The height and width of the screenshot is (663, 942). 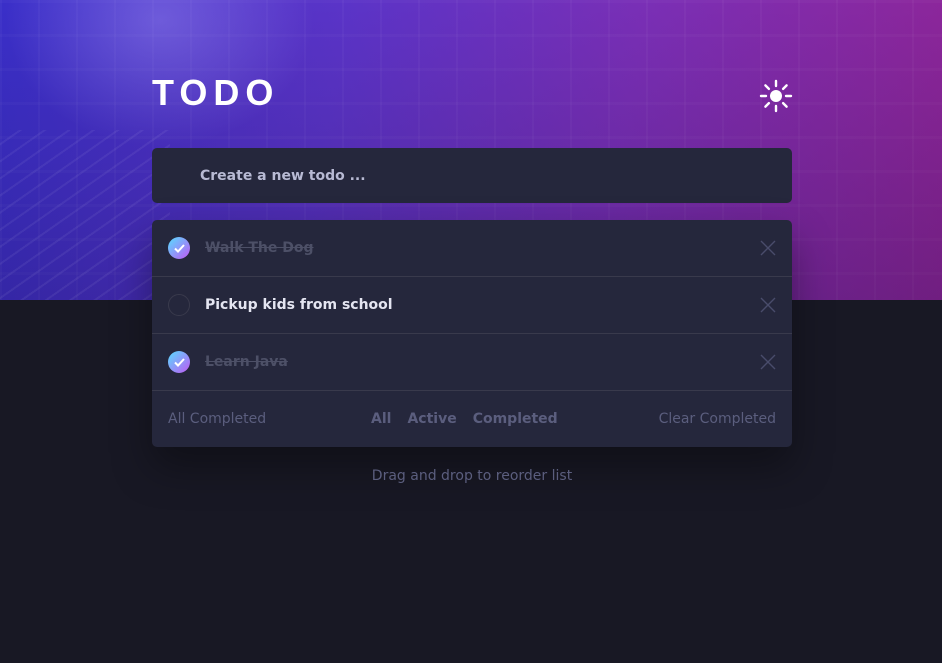 I want to click on new-todo-container, so click(x=472, y=175).